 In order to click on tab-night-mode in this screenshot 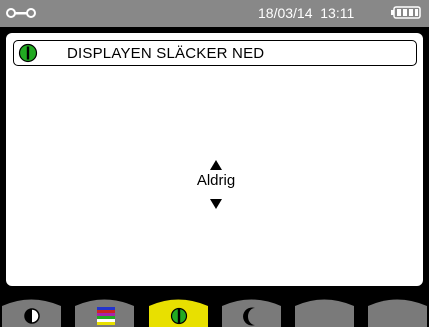, I will do `click(251, 308)`.